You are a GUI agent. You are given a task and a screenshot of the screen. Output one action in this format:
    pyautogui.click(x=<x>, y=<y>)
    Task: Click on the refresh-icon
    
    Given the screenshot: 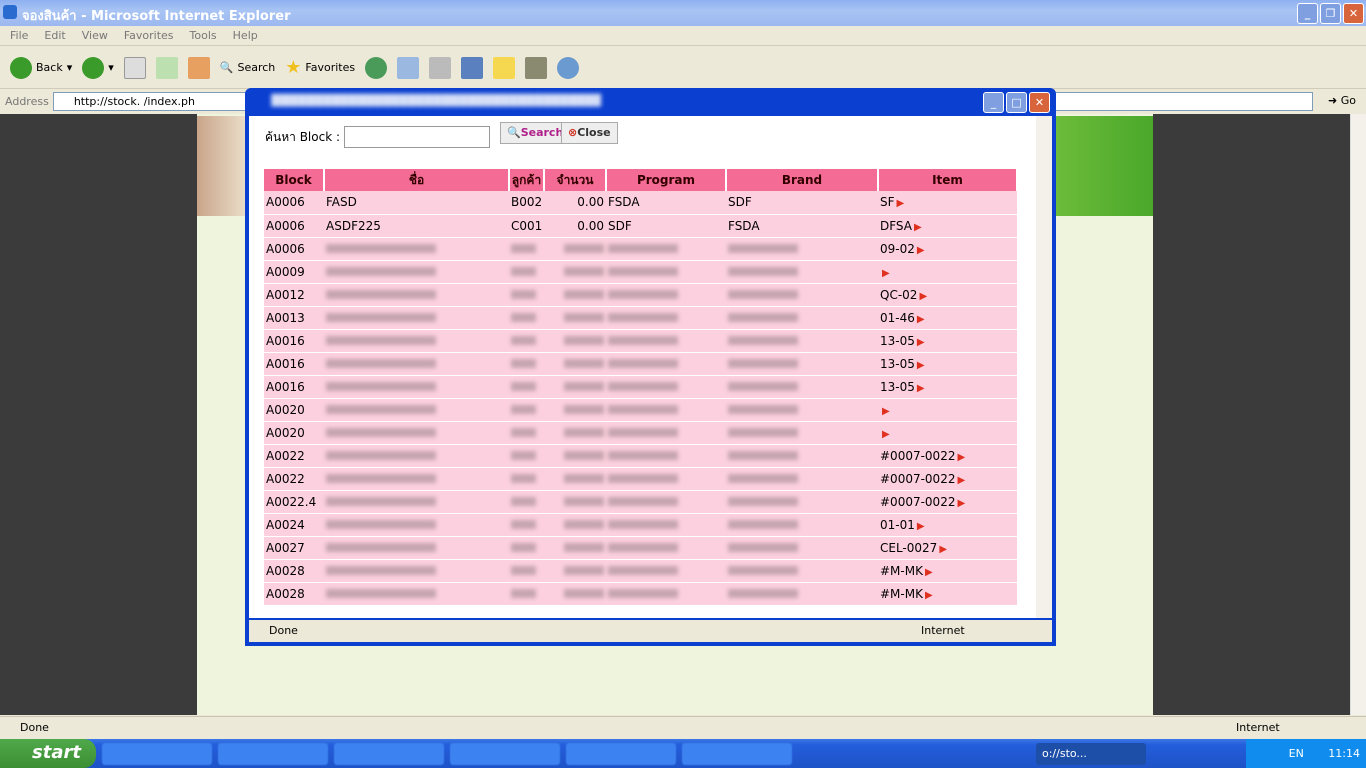 What is the action you would take?
    pyautogui.click(x=166, y=67)
    